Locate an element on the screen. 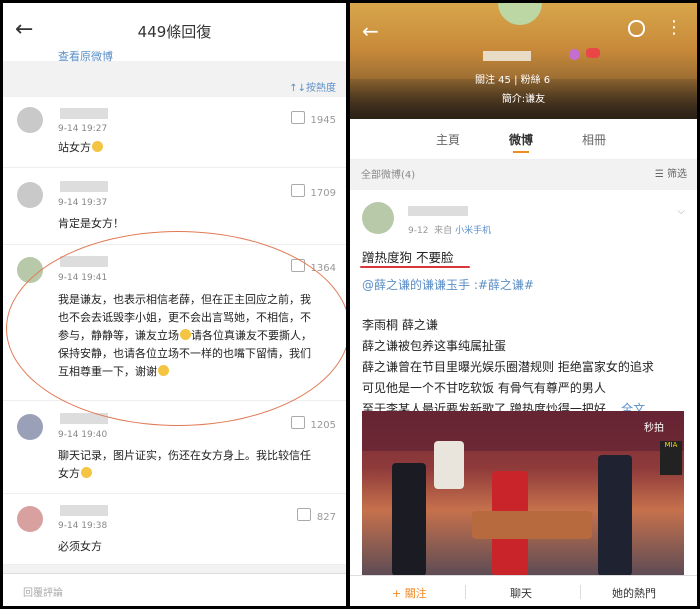  comment-text: 肯定是女方！ is located at coordinates (91, 223).